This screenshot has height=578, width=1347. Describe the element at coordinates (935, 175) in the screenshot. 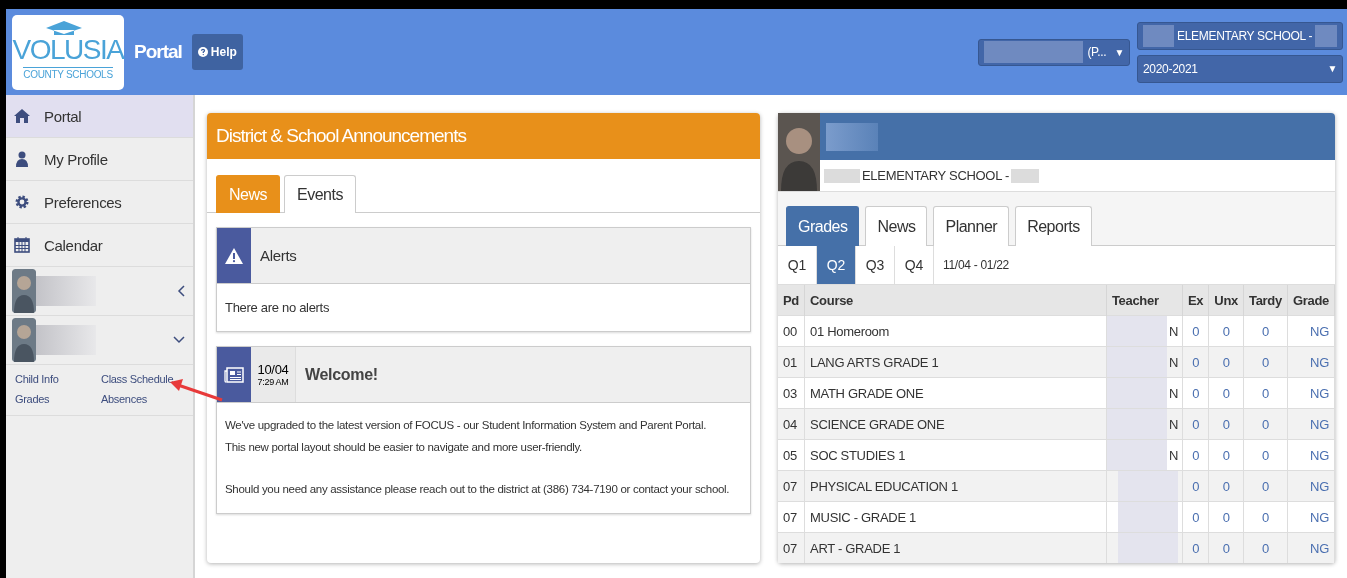

I see `school-name: ELEMENTARY SCHOOL -` at that location.